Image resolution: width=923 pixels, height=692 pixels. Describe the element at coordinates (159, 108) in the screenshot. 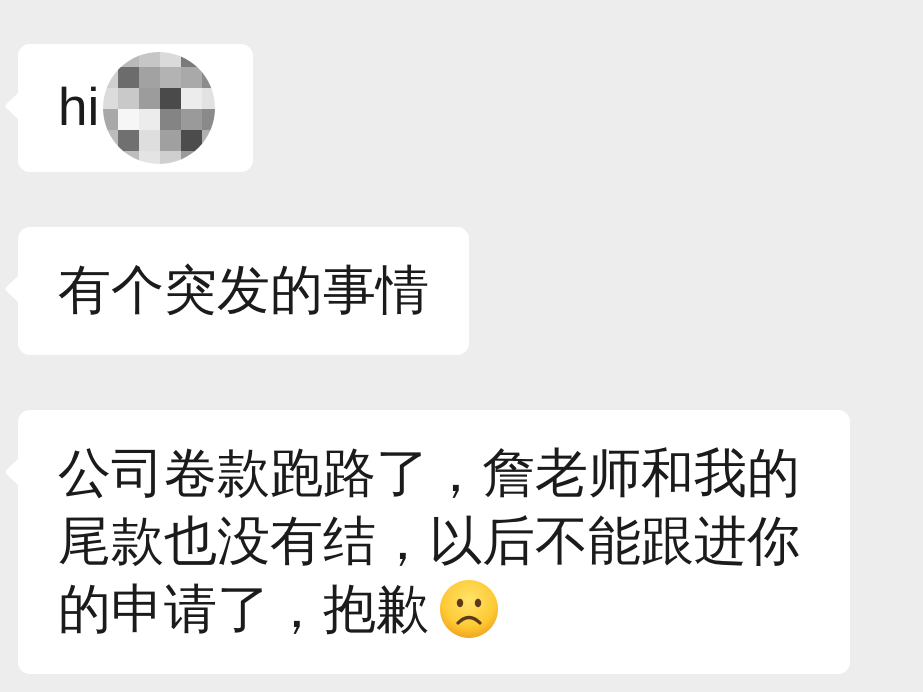

I see `pixel-mosaic-icon` at that location.